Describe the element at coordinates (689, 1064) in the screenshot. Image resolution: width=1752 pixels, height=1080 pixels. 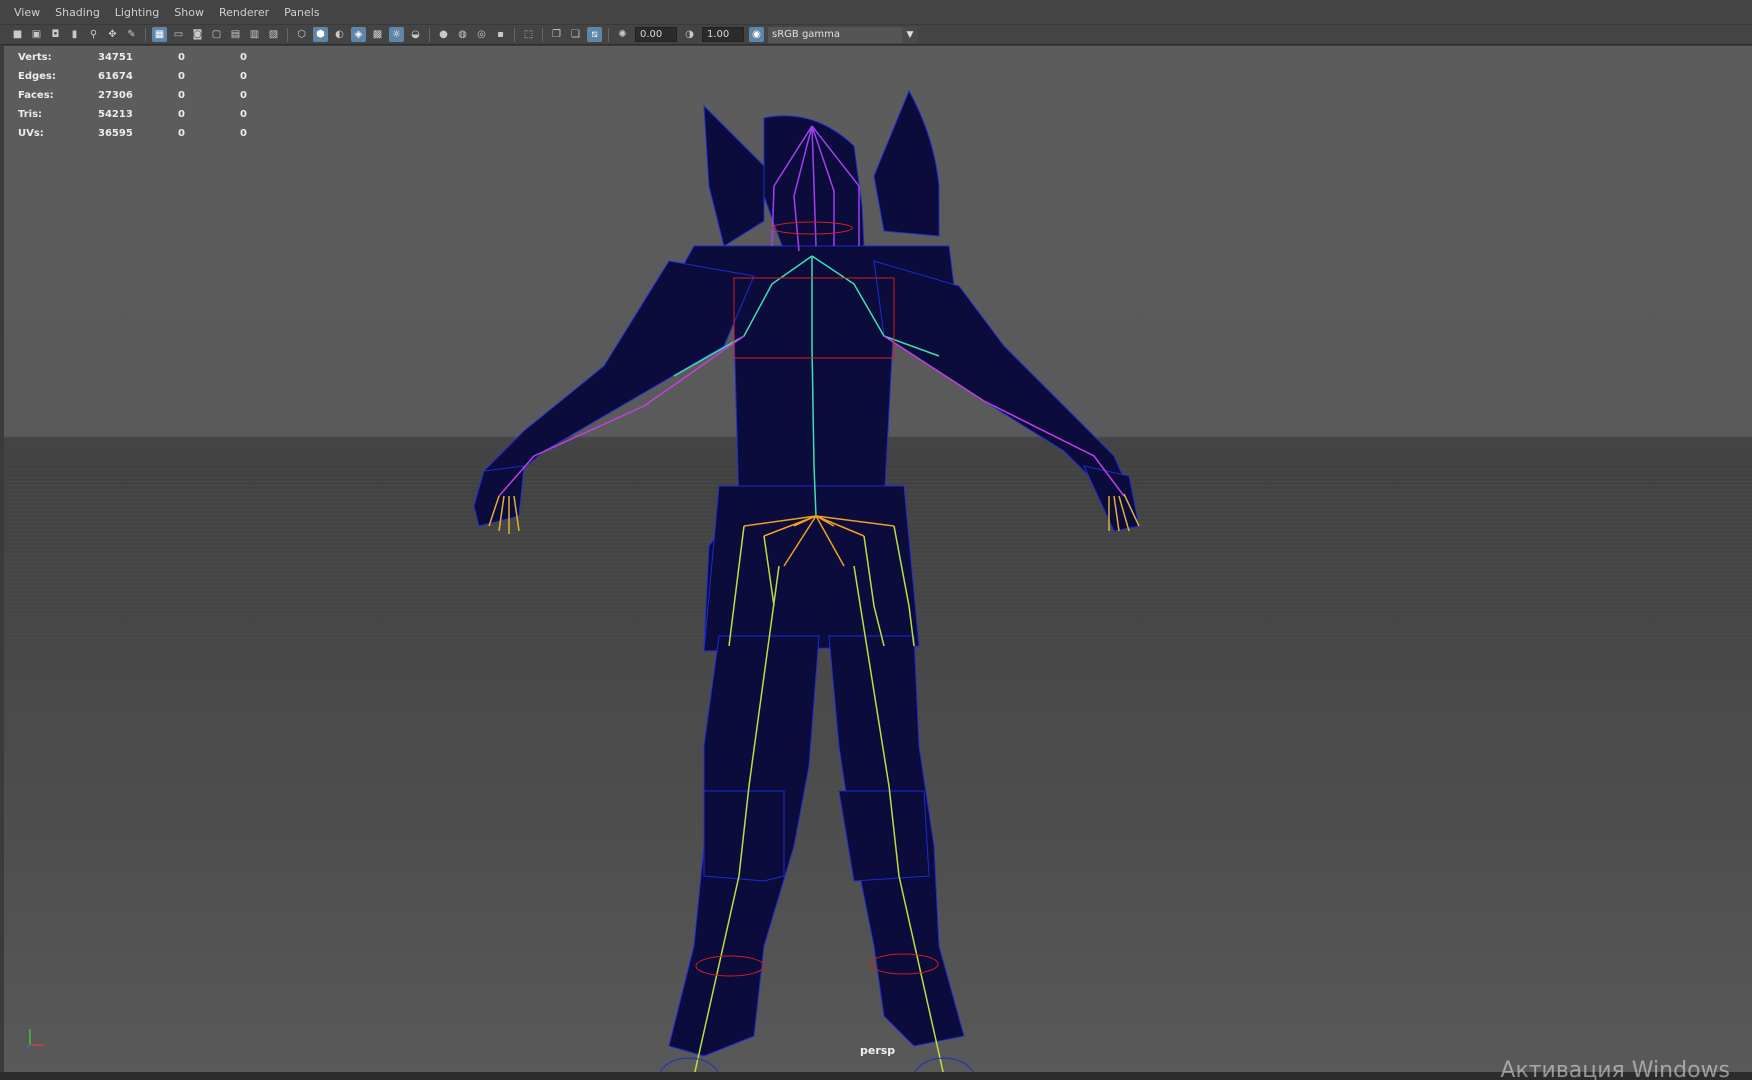
I see `left-foot-ik-circle` at that location.